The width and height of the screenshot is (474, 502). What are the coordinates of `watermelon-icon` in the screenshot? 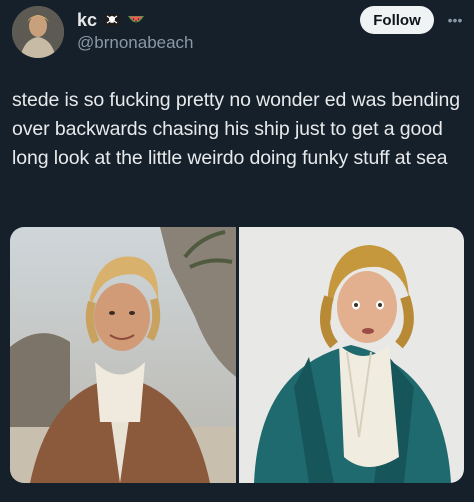 It's located at (136, 20).